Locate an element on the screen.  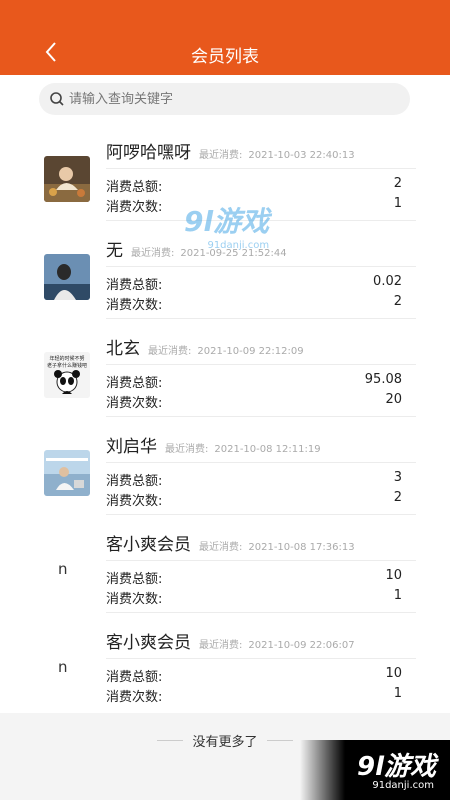
last-consume-date: 2021-10-09 22:12:09 is located at coordinates (250, 351).